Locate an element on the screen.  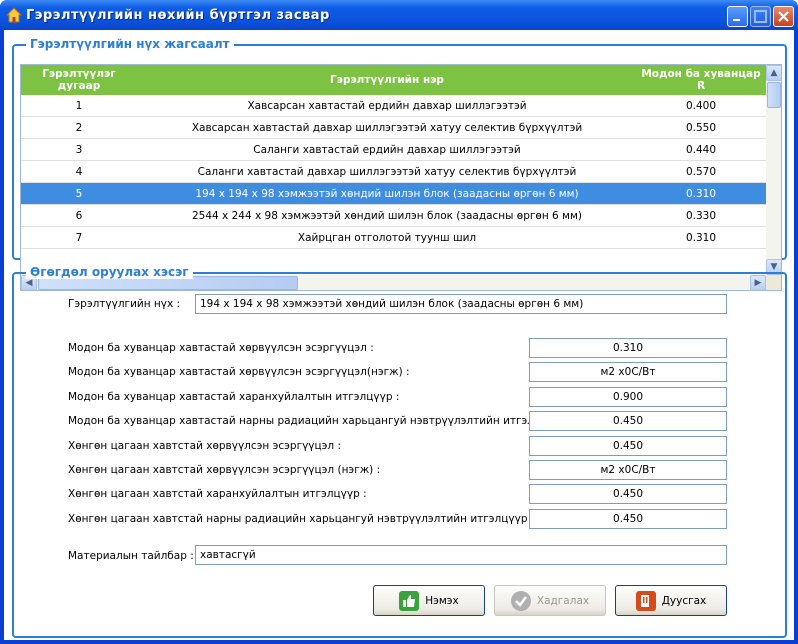
minimize-button is located at coordinates (737, 16).